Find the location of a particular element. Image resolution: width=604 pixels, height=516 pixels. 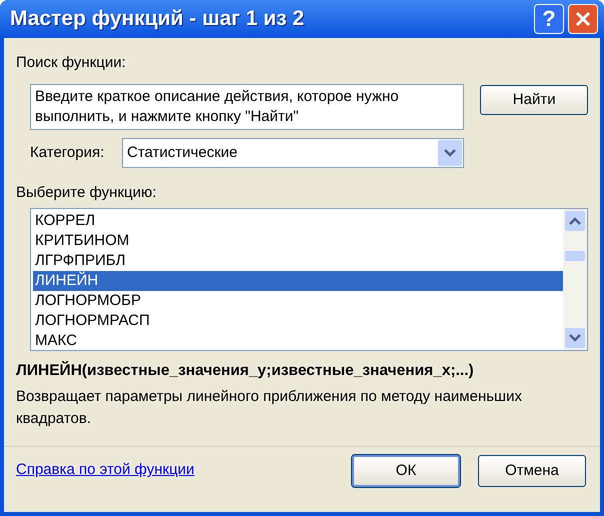

list-item: ЛИНЕЙН is located at coordinates (298, 281).